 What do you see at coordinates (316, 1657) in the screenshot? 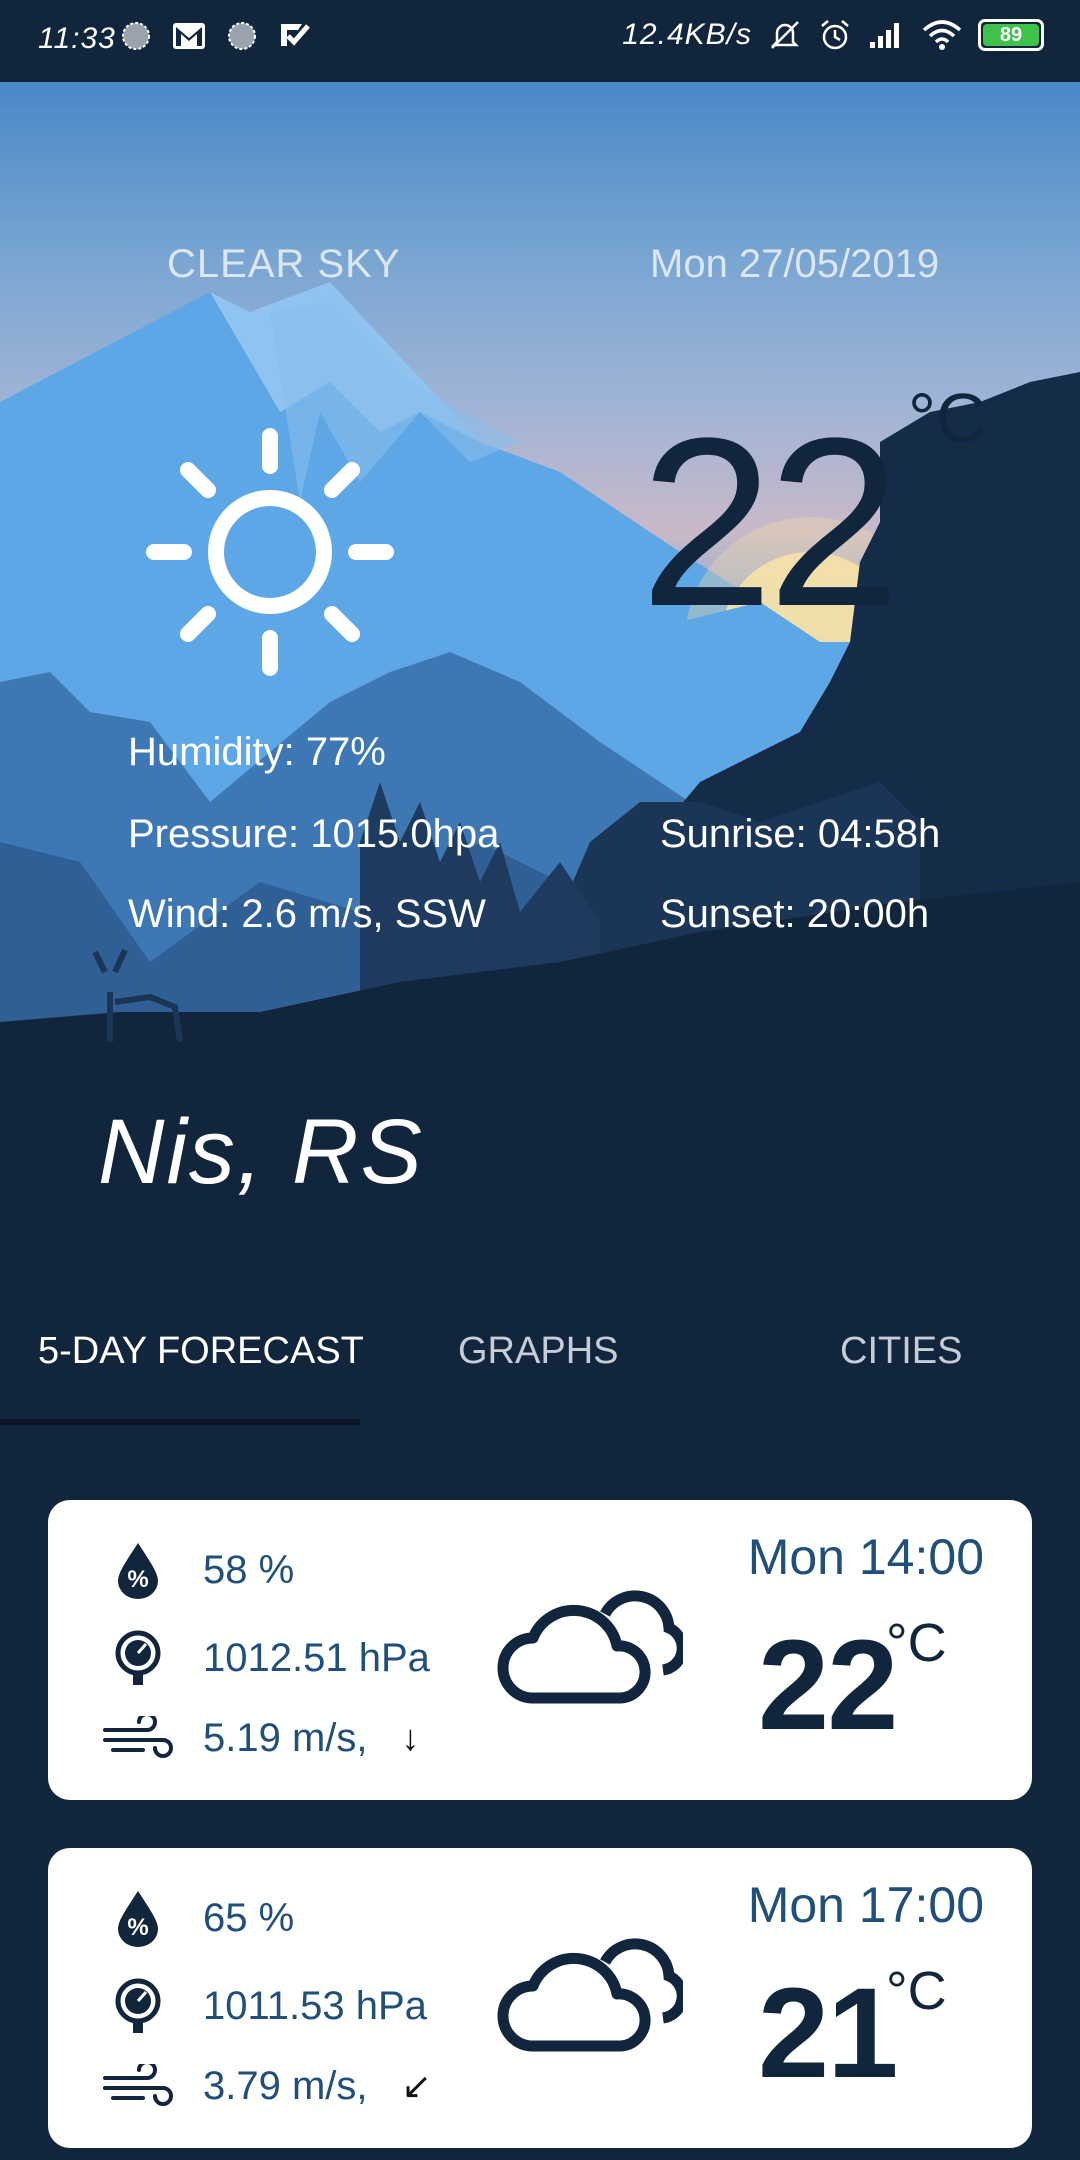
I see `forecast-pressure: 1012.51 hPa` at bounding box center [316, 1657].